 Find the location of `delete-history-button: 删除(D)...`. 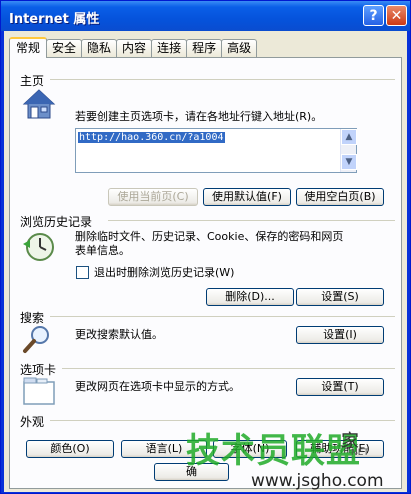

delete-history-button: 删除(D)... is located at coordinates (250, 297).